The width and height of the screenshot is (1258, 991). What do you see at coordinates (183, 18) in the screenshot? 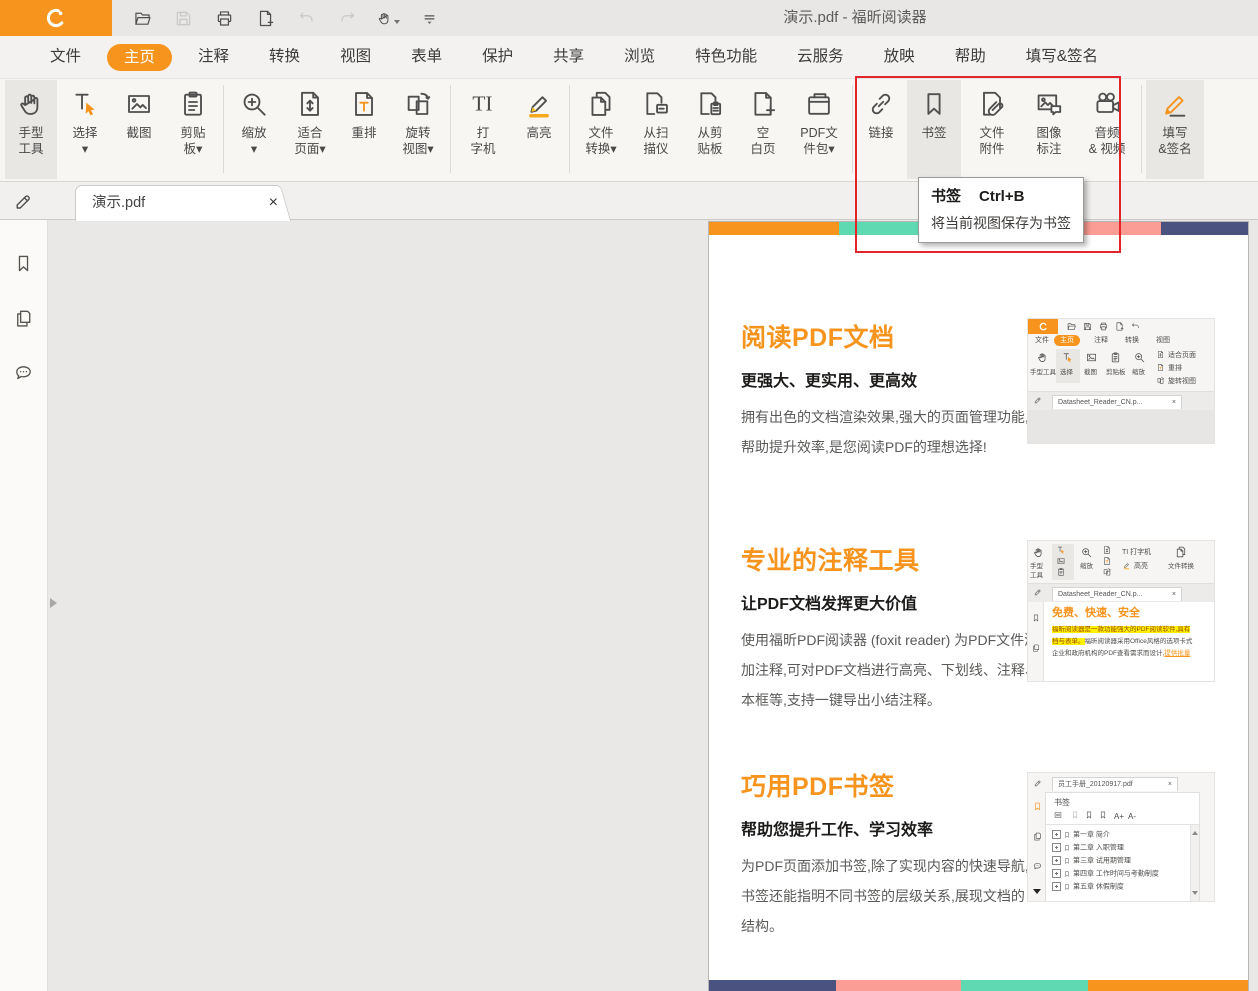
I see `save-button` at bounding box center [183, 18].